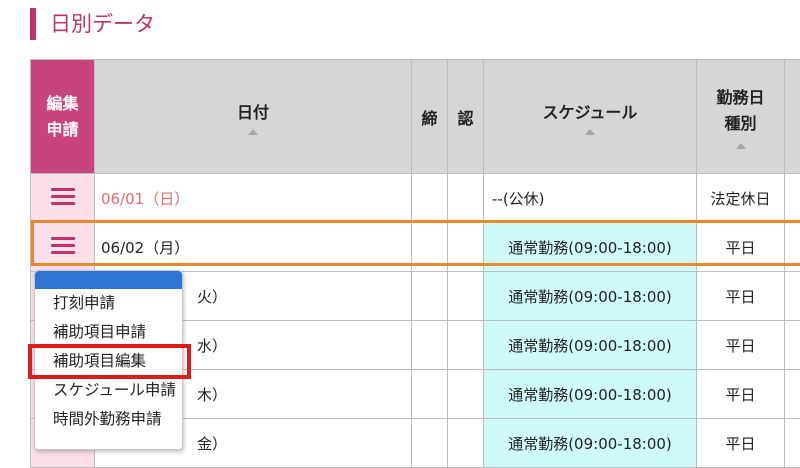  What do you see at coordinates (253, 247) in the screenshot?
I see `row-date: 06/02（月）` at bounding box center [253, 247].